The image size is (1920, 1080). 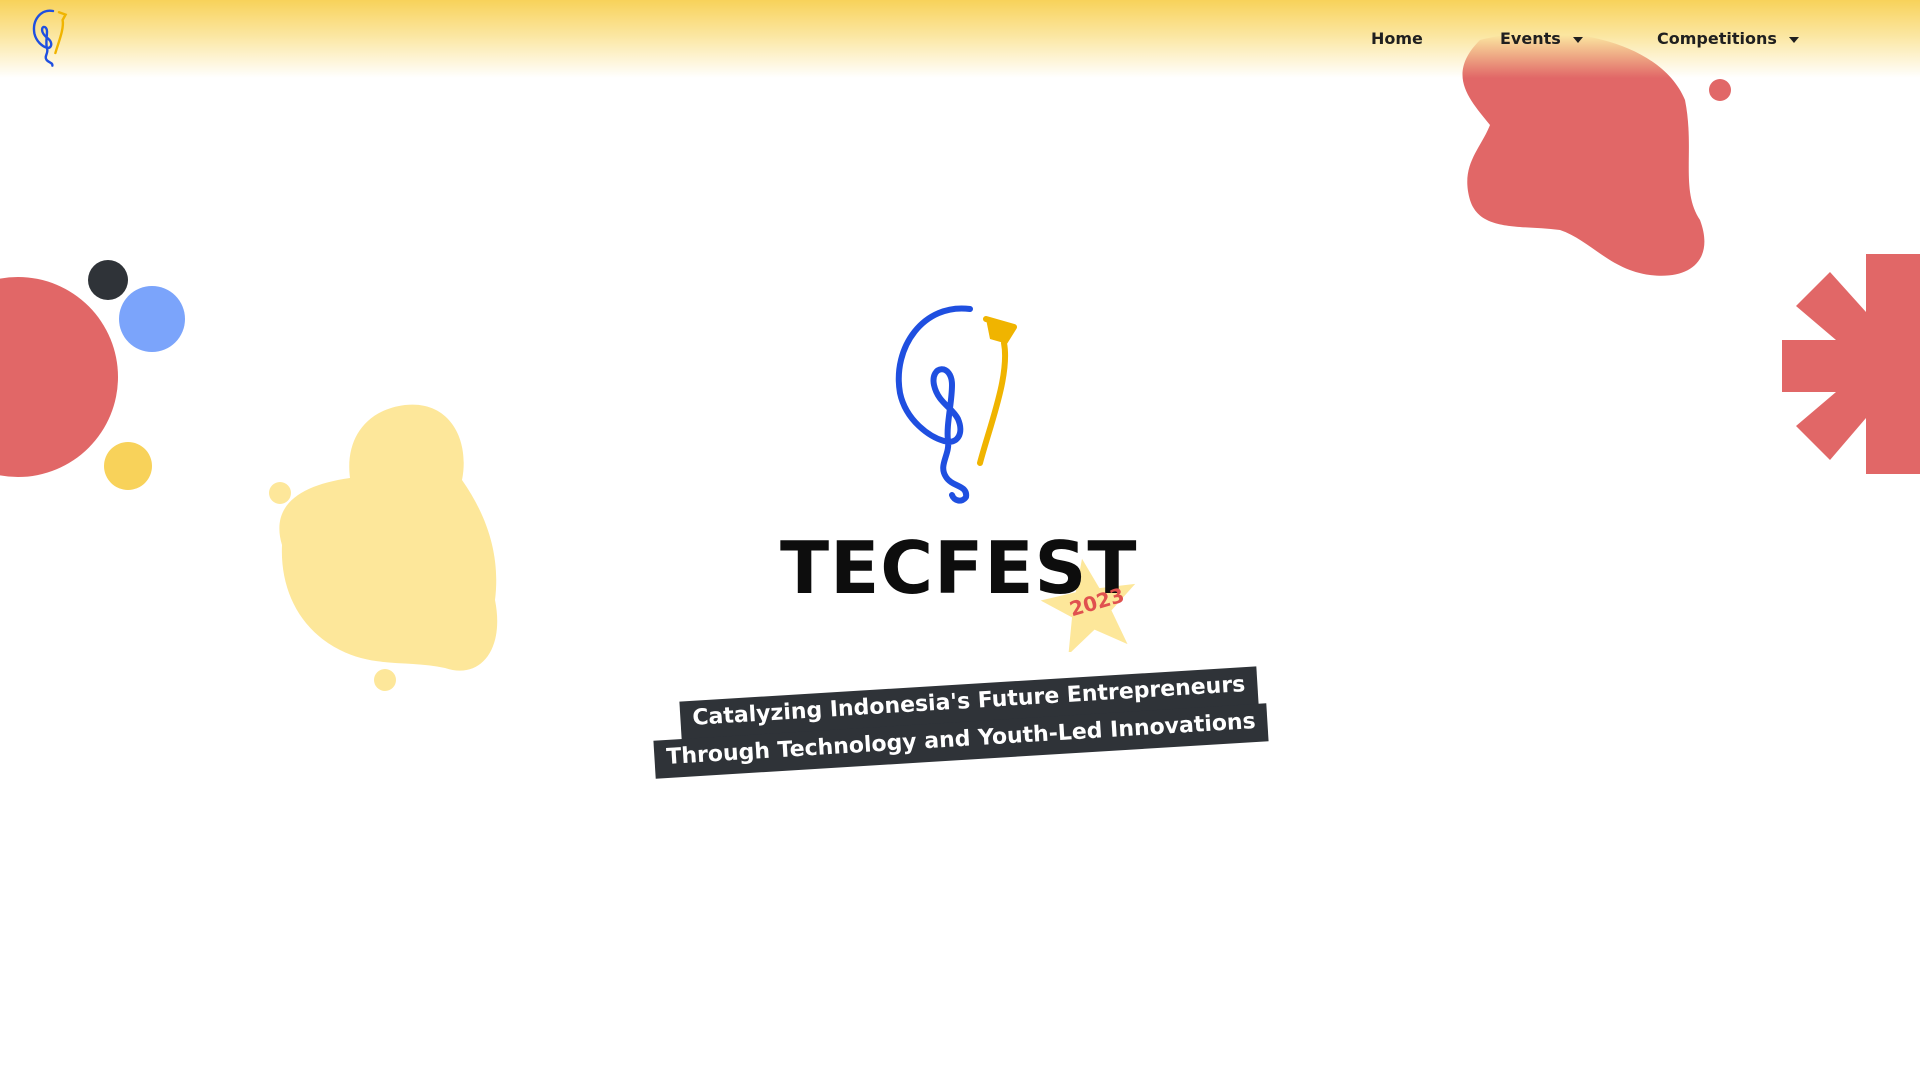 I want to click on nav-events-label: Events, so click(x=1530, y=38).